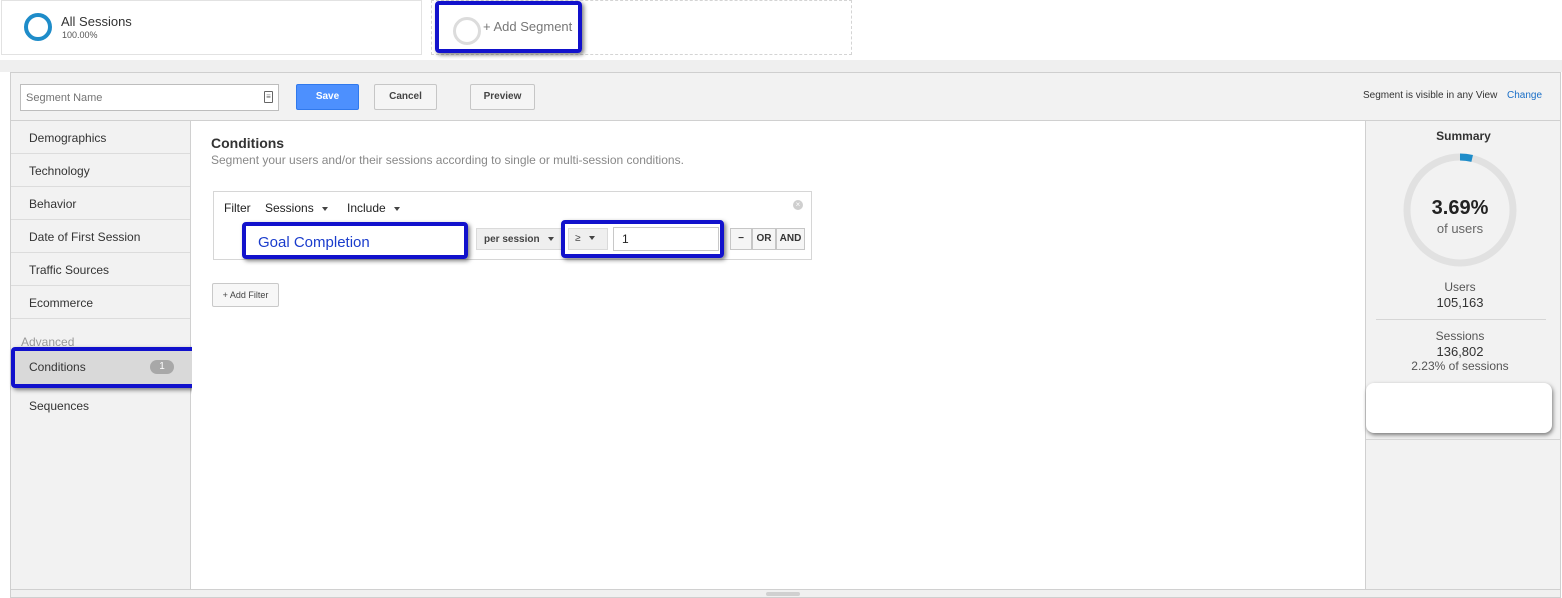  What do you see at coordinates (268, 97) in the screenshot?
I see `text-field-icon: ≡` at bounding box center [268, 97].